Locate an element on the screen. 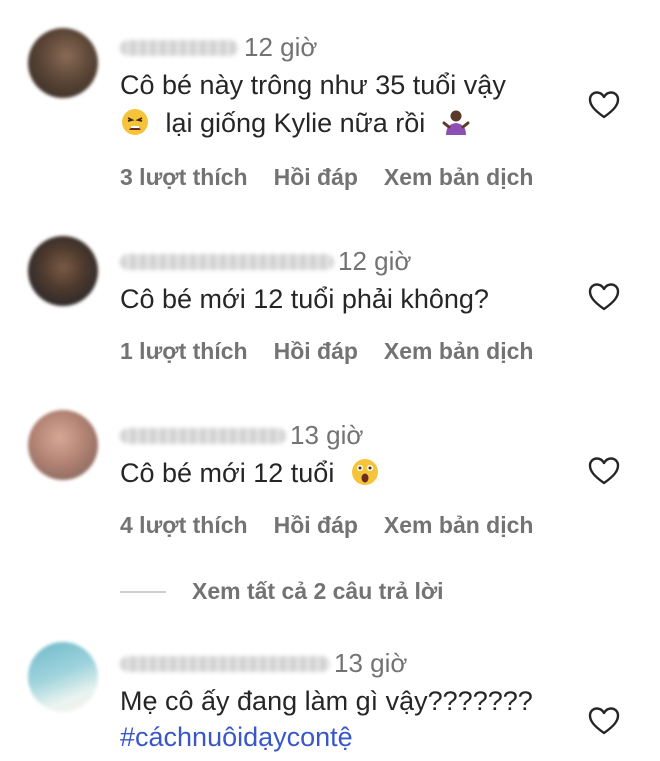 The width and height of the screenshot is (660, 761). replies-divider is located at coordinates (143, 591).